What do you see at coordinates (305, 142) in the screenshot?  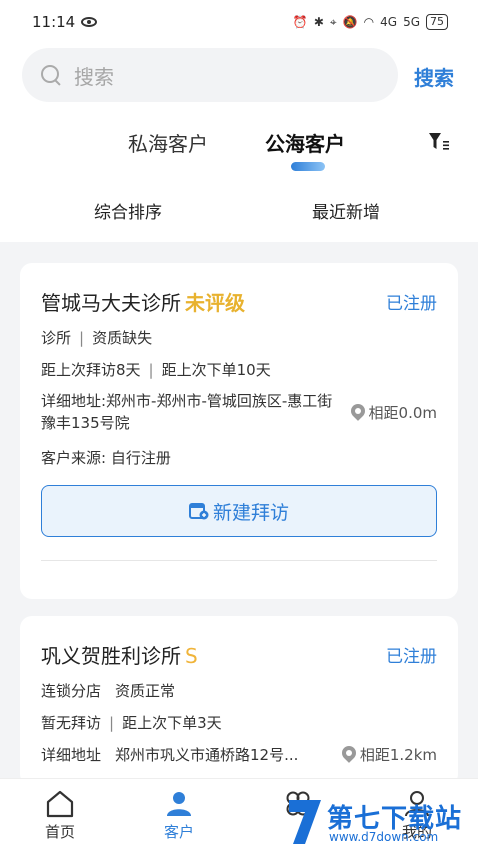 I see `tab-public-customers: 公海客户` at bounding box center [305, 142].